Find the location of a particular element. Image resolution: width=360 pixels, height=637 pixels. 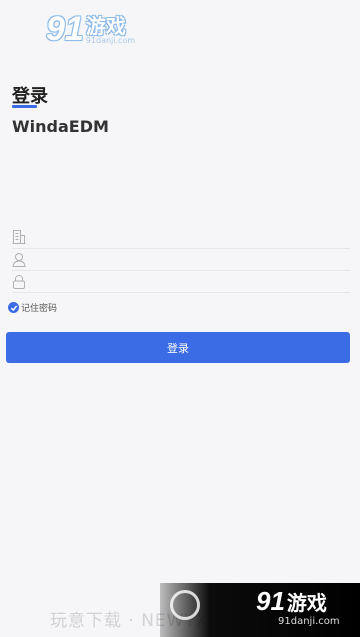

watermark-logo-bottom: 91 游戏 is located at coordinates (291, 601).